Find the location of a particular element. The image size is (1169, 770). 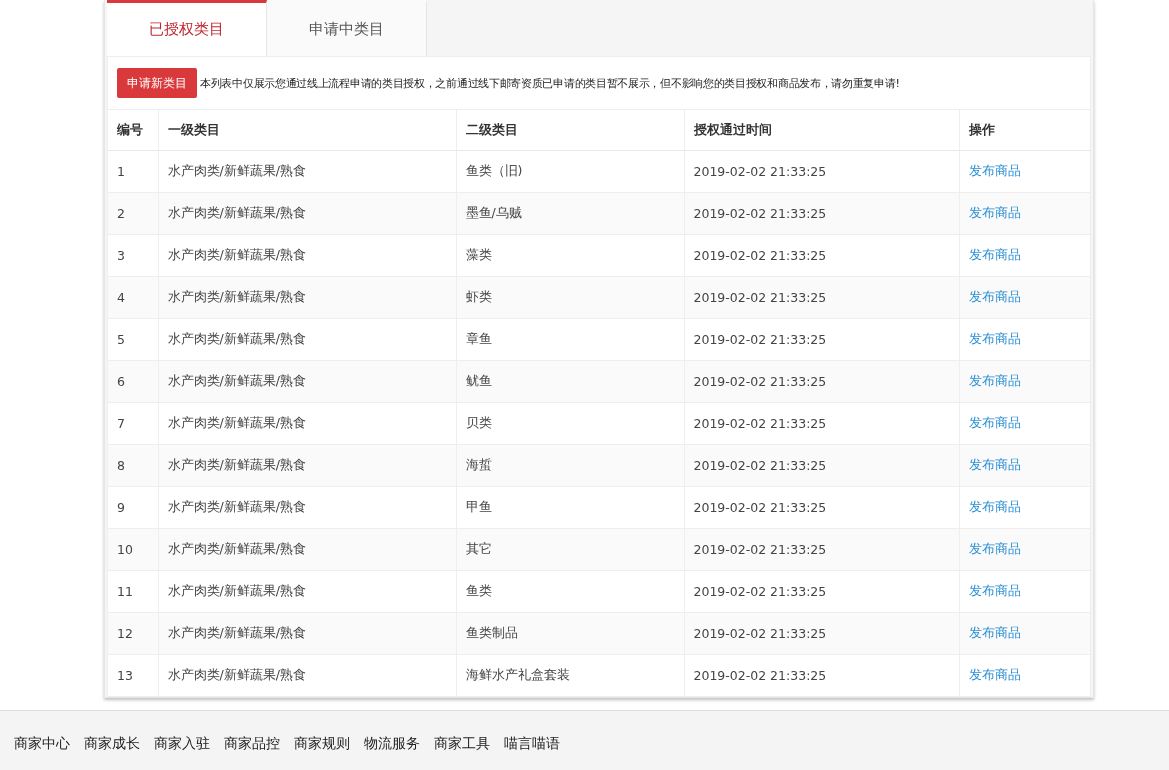

footer-link: 商家品控 is located at coordinates (252, 744).